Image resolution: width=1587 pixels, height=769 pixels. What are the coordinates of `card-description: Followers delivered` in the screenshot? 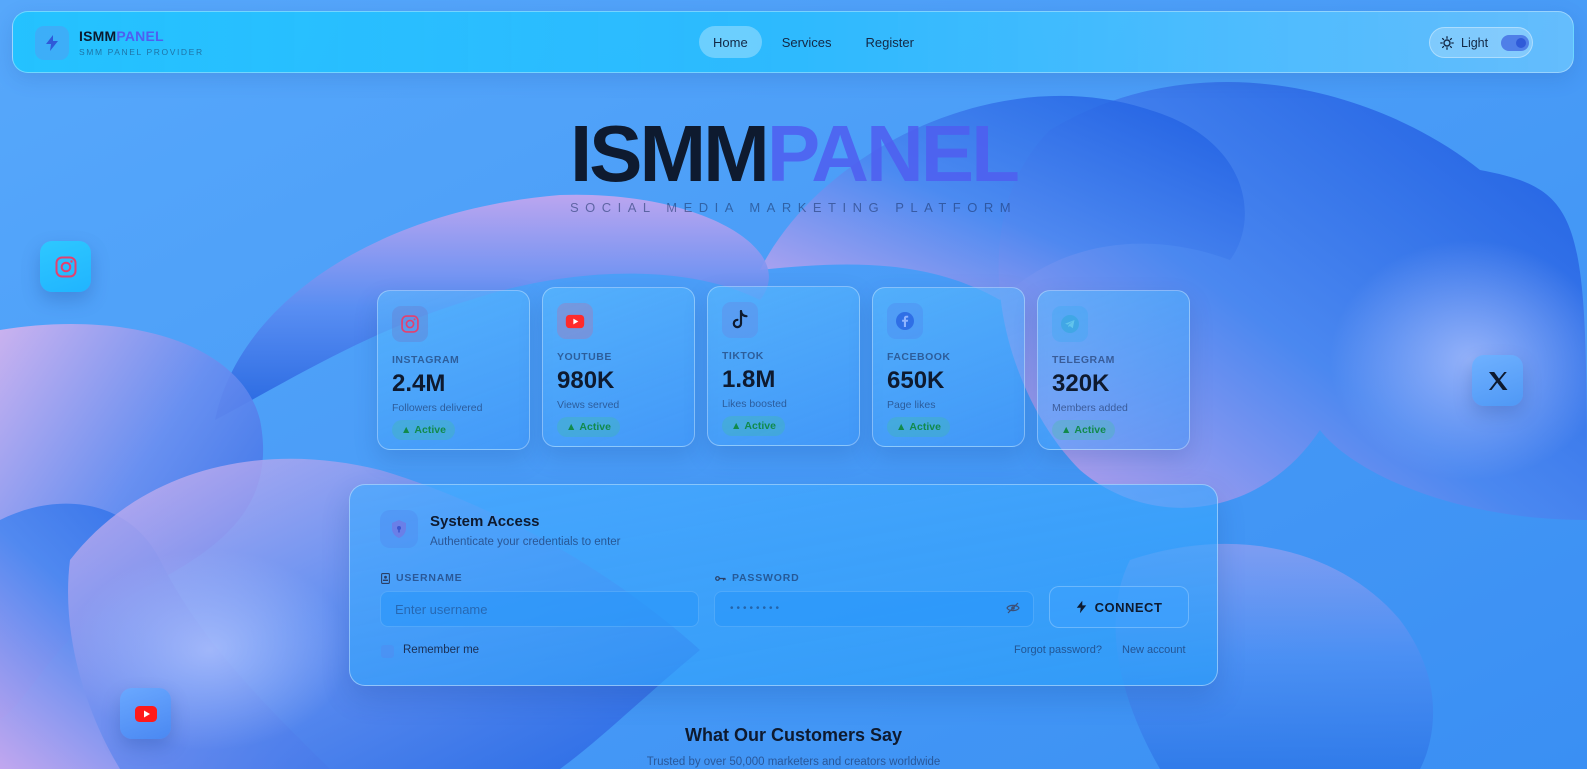 It's located at (437, 408).